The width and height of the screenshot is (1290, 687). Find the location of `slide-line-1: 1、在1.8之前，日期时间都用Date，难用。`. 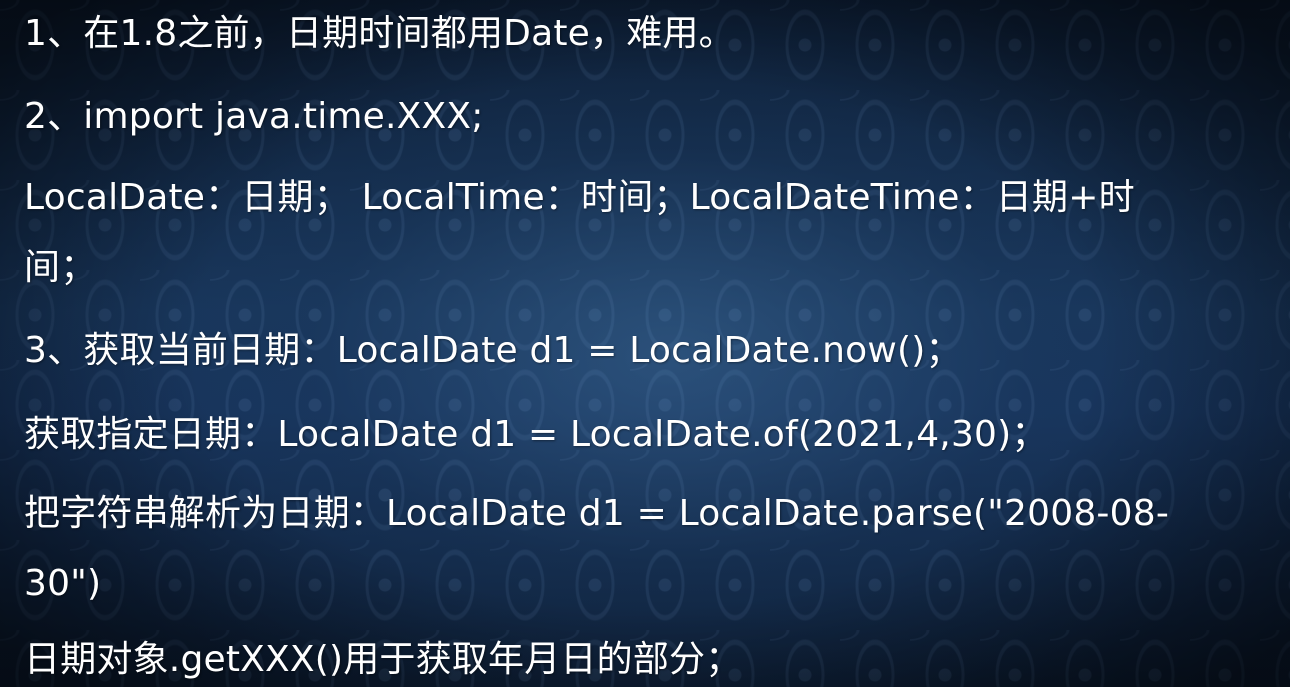

slide-line-1: 1、在1.8之前，日期时间都用Date，难用。 is located at coordinates (379, 33).